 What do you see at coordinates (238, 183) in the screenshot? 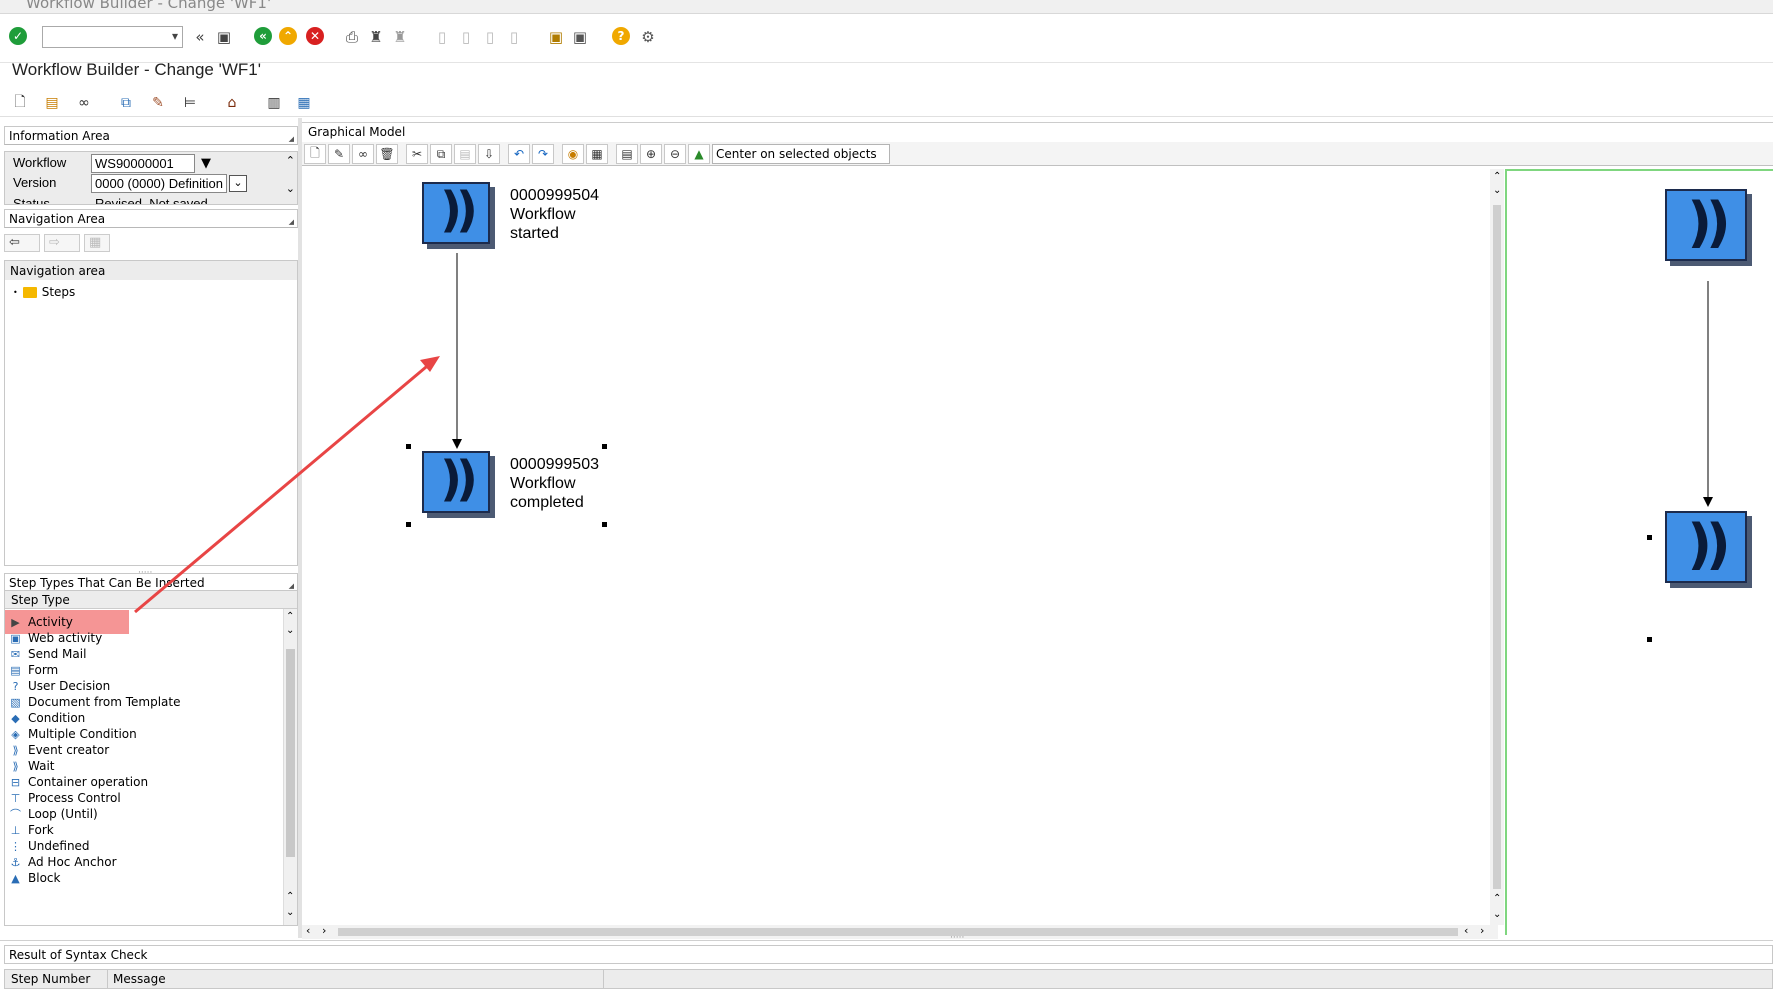
I see `version-dropdown-icon: ⌄` at bounding box center [238, 183].